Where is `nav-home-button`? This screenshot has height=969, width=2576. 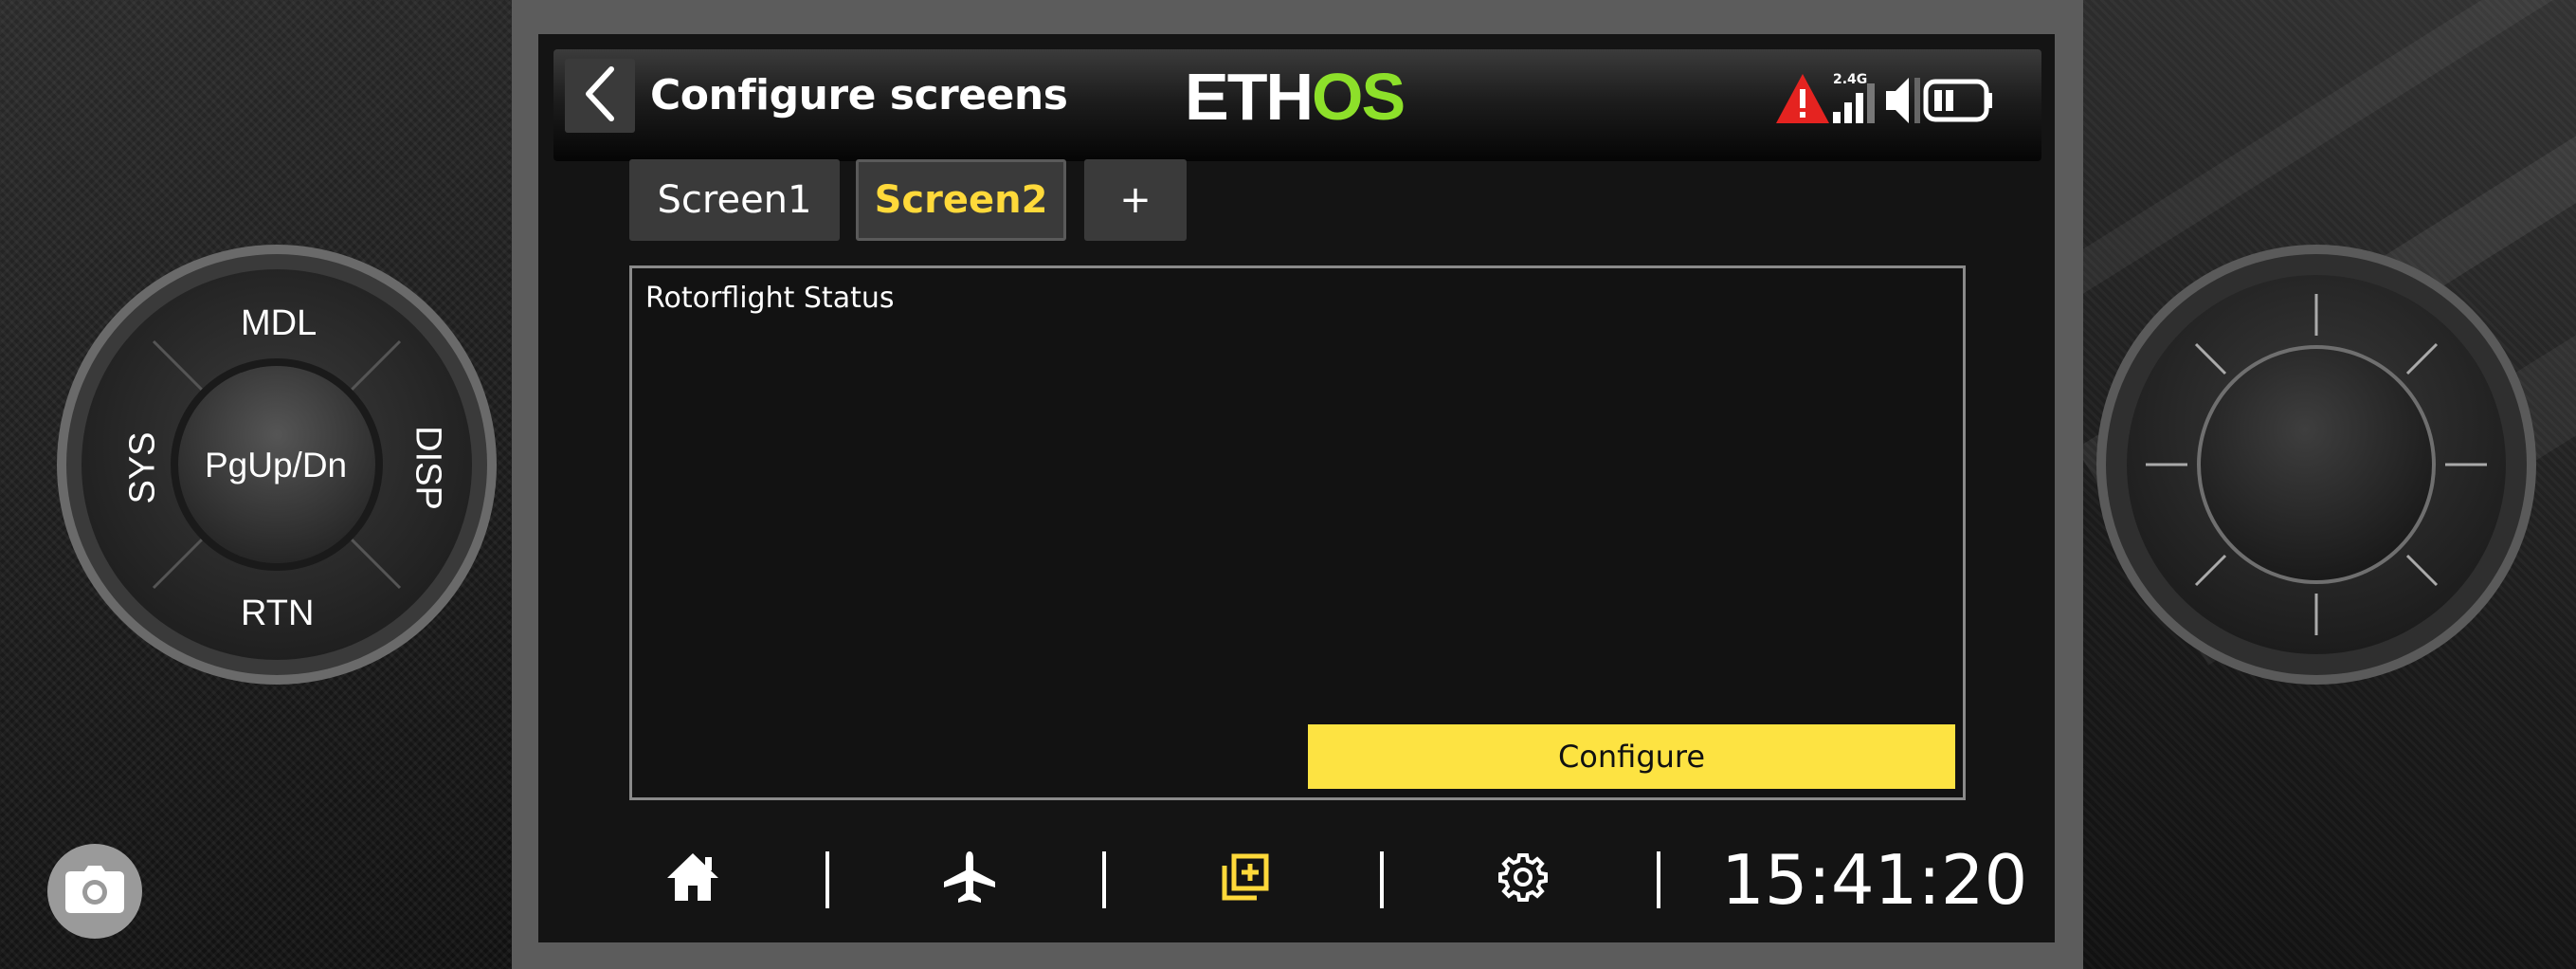
nav-home-button is located at coordinates (693, 879).